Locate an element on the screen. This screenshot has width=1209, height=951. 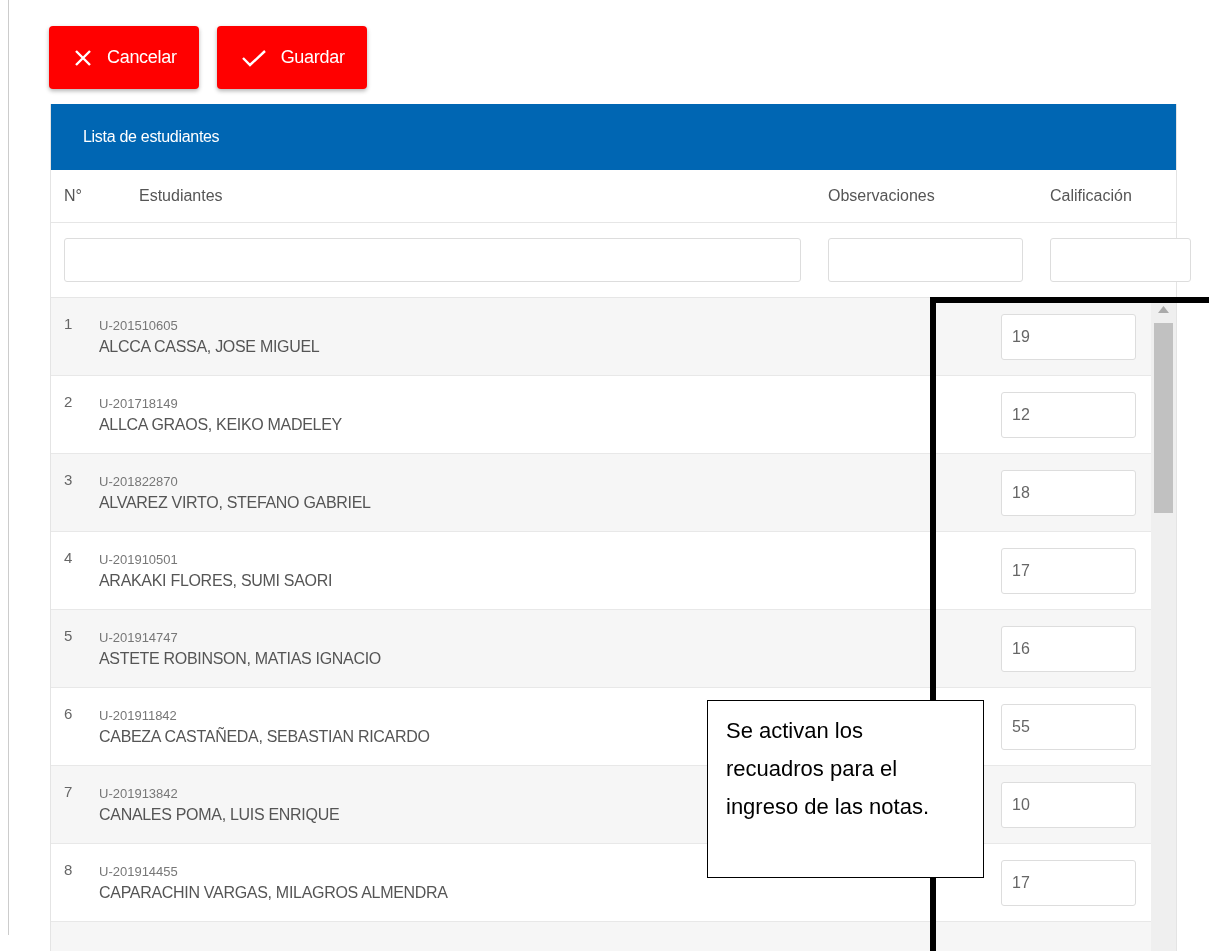
grade-field: 19 is located at coordinates (1068, 336).